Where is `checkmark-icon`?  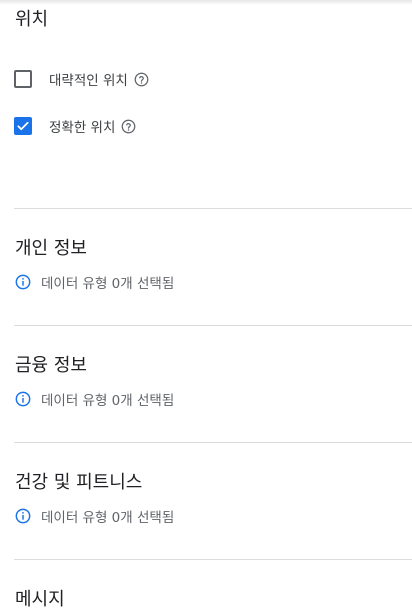 checkmark-icon is located at coordinates (23, 126).